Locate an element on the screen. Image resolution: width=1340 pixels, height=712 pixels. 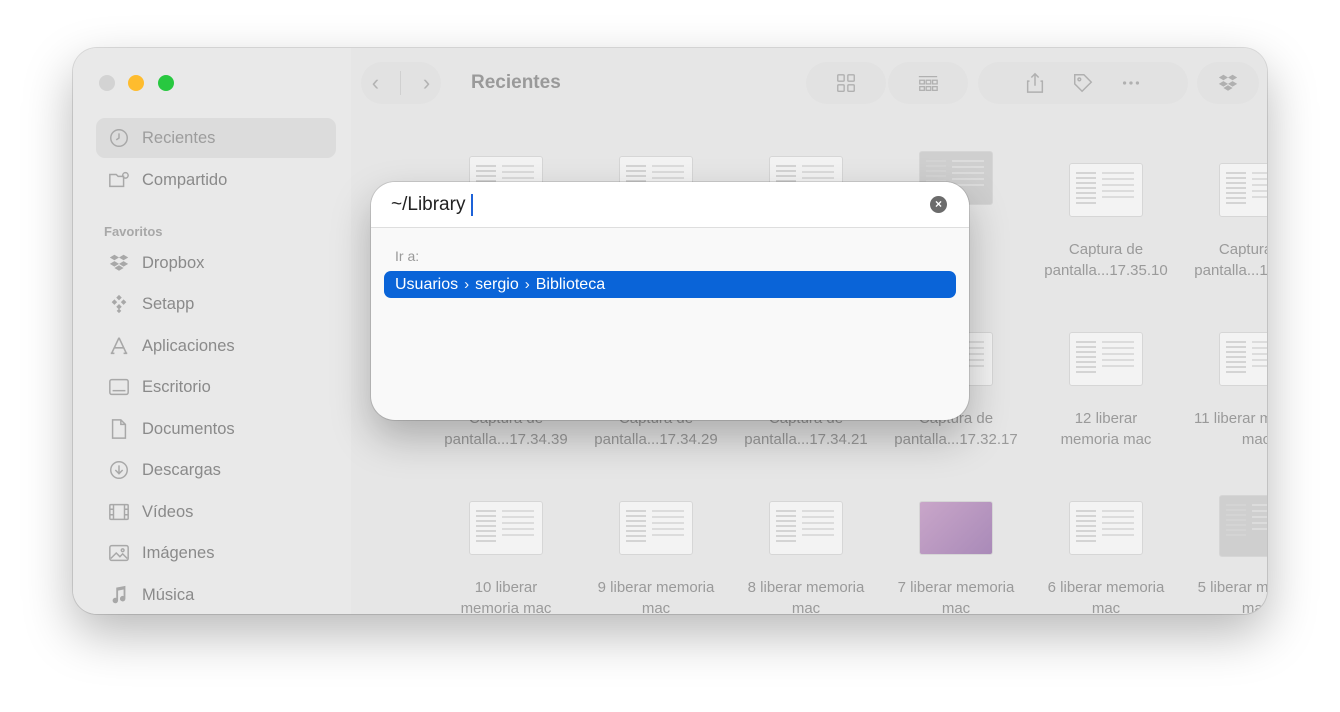
clock-icon is located at coordinates (119, 138).